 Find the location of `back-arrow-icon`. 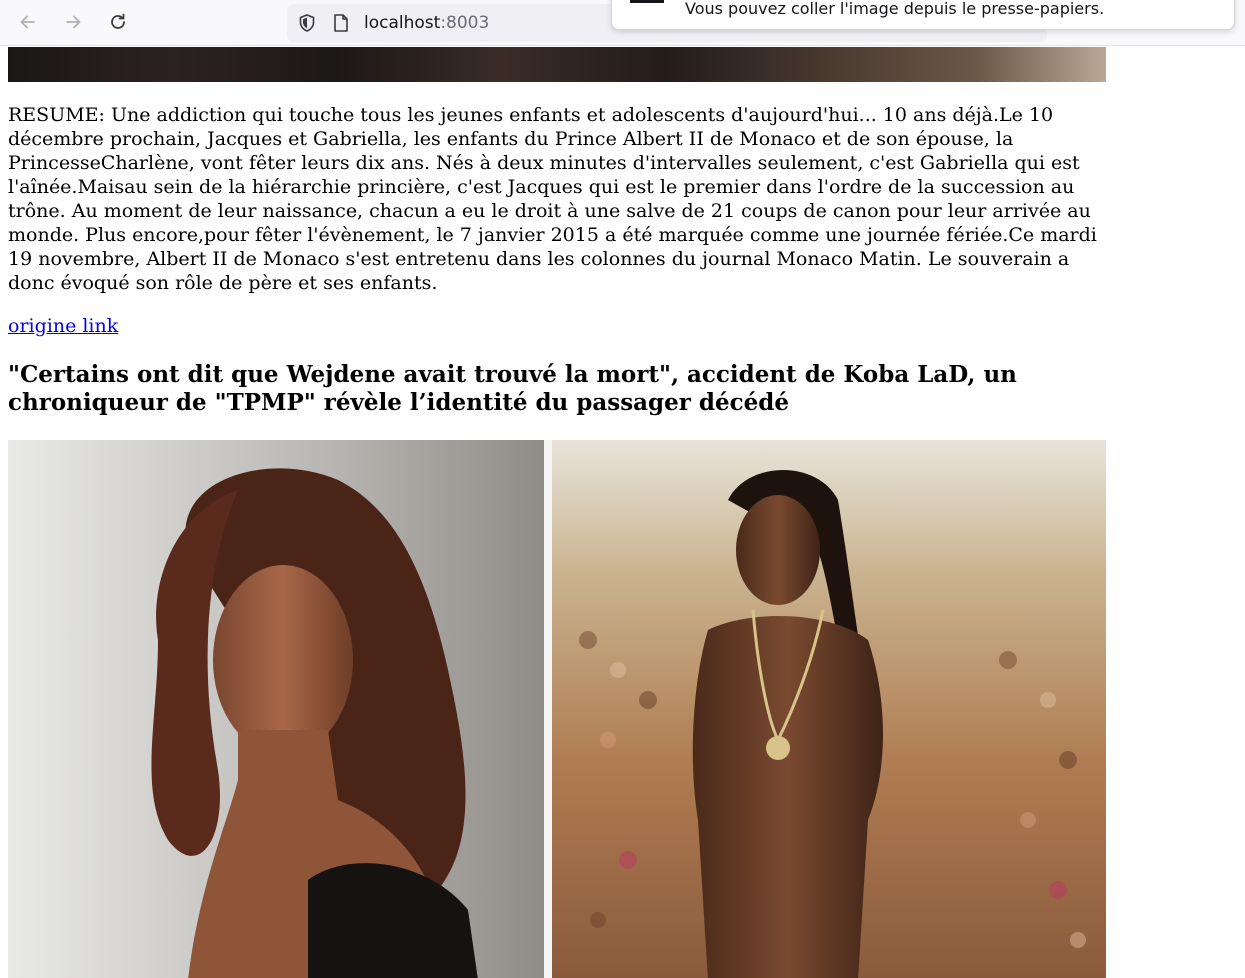

back-arrow-icon is located at coordinates (27, 22).